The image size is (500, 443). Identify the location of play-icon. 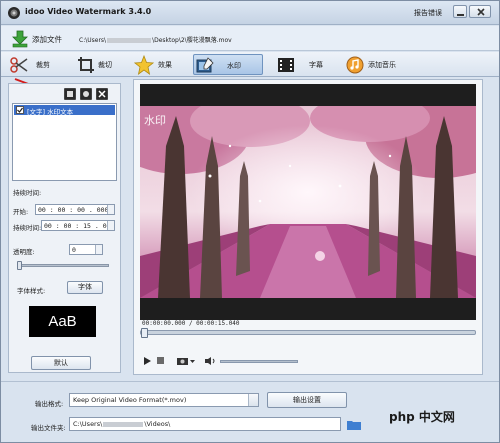
(147, 361).